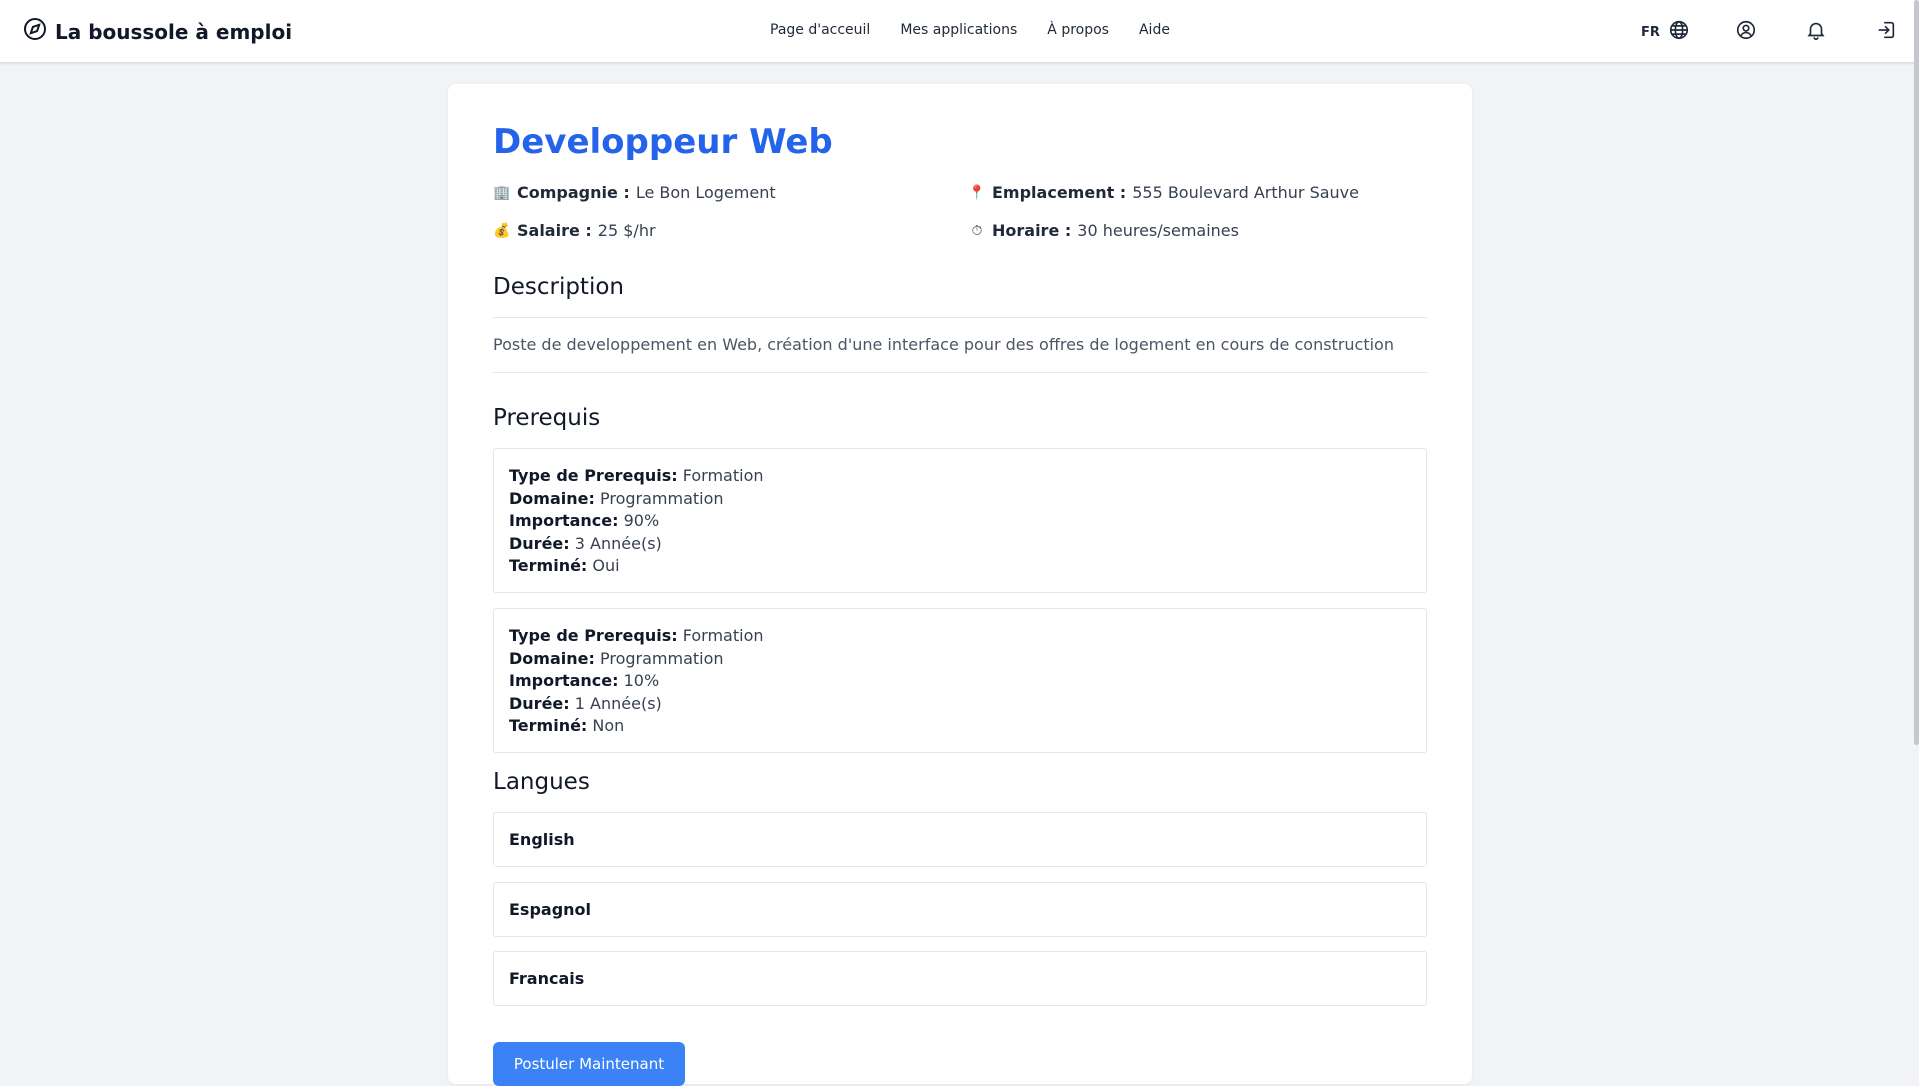 The height and width of the screenshot is (1086, 1919). What do you see at coordinates (554, 230) in the screenshot?
I see `salary-label: Salaire :` at bounding box center [554, 230].